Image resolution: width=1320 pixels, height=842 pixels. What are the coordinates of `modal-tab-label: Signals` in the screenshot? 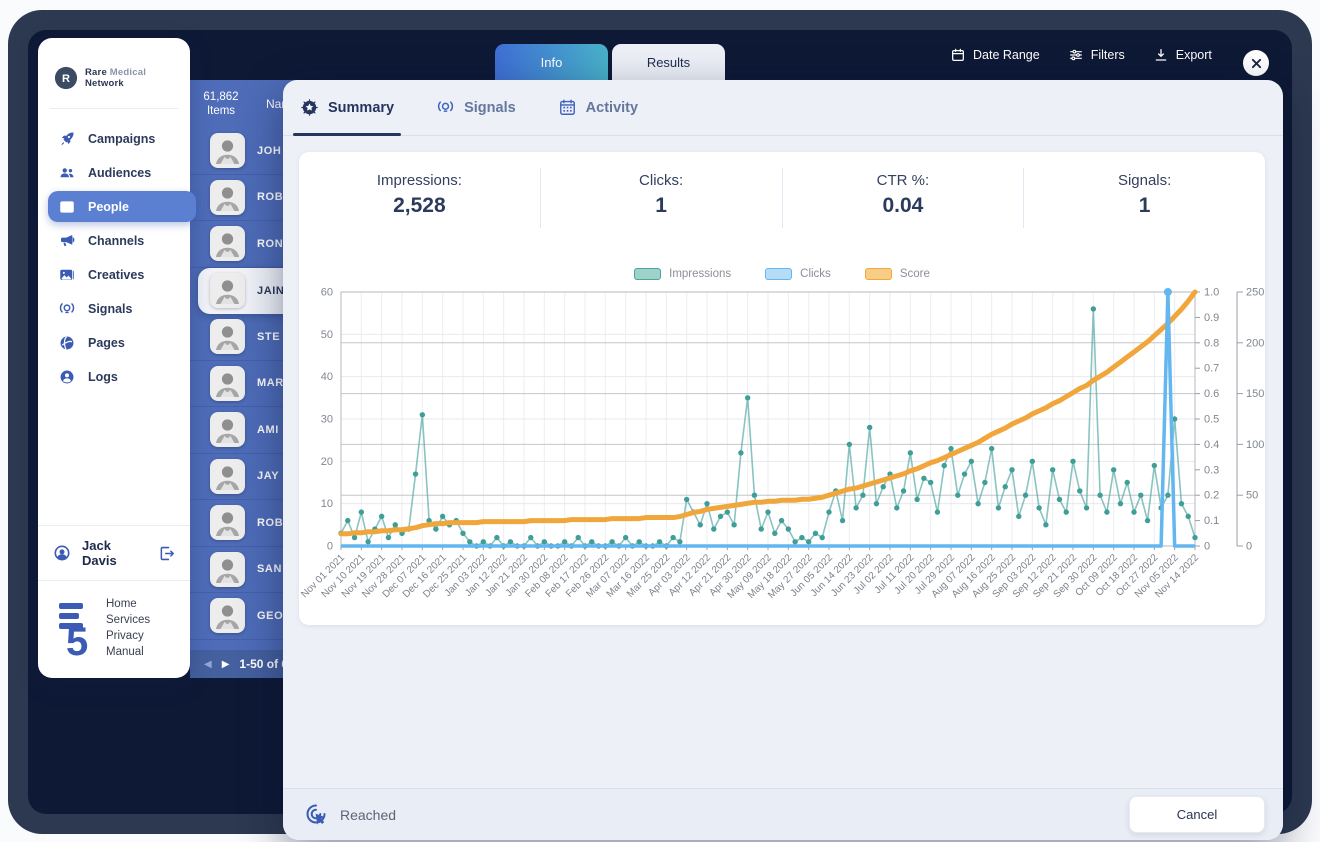 It's located at (490, 107).